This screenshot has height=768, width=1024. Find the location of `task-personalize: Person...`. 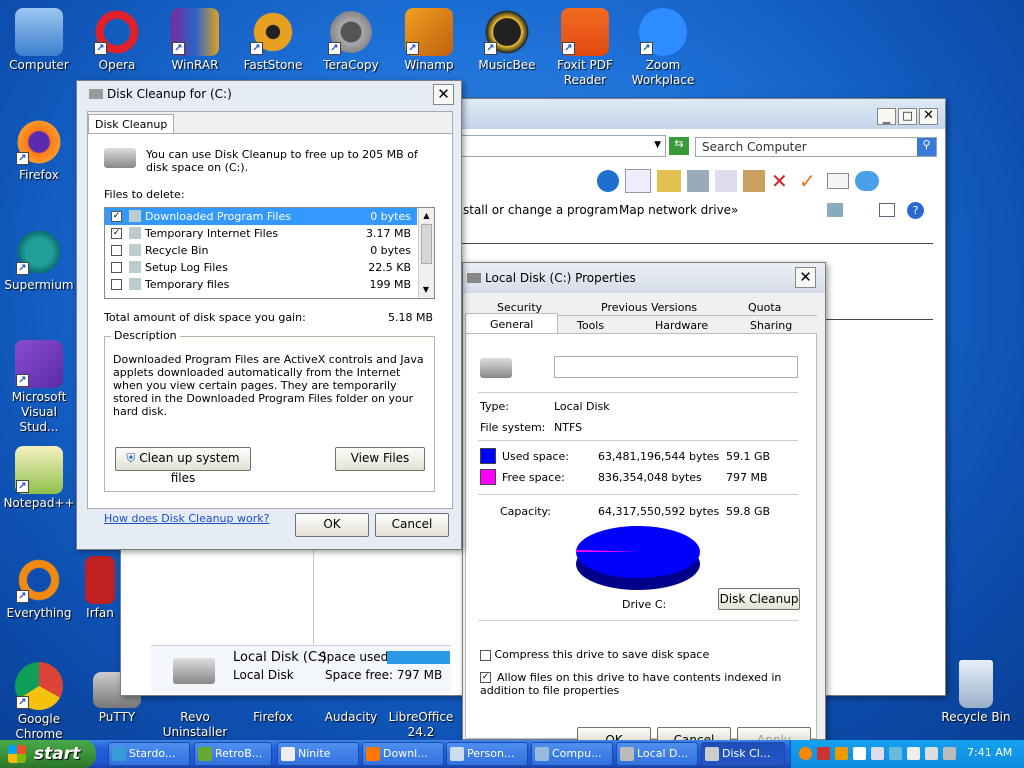

task-personalize: Person... is located at coordinates (487, 754).